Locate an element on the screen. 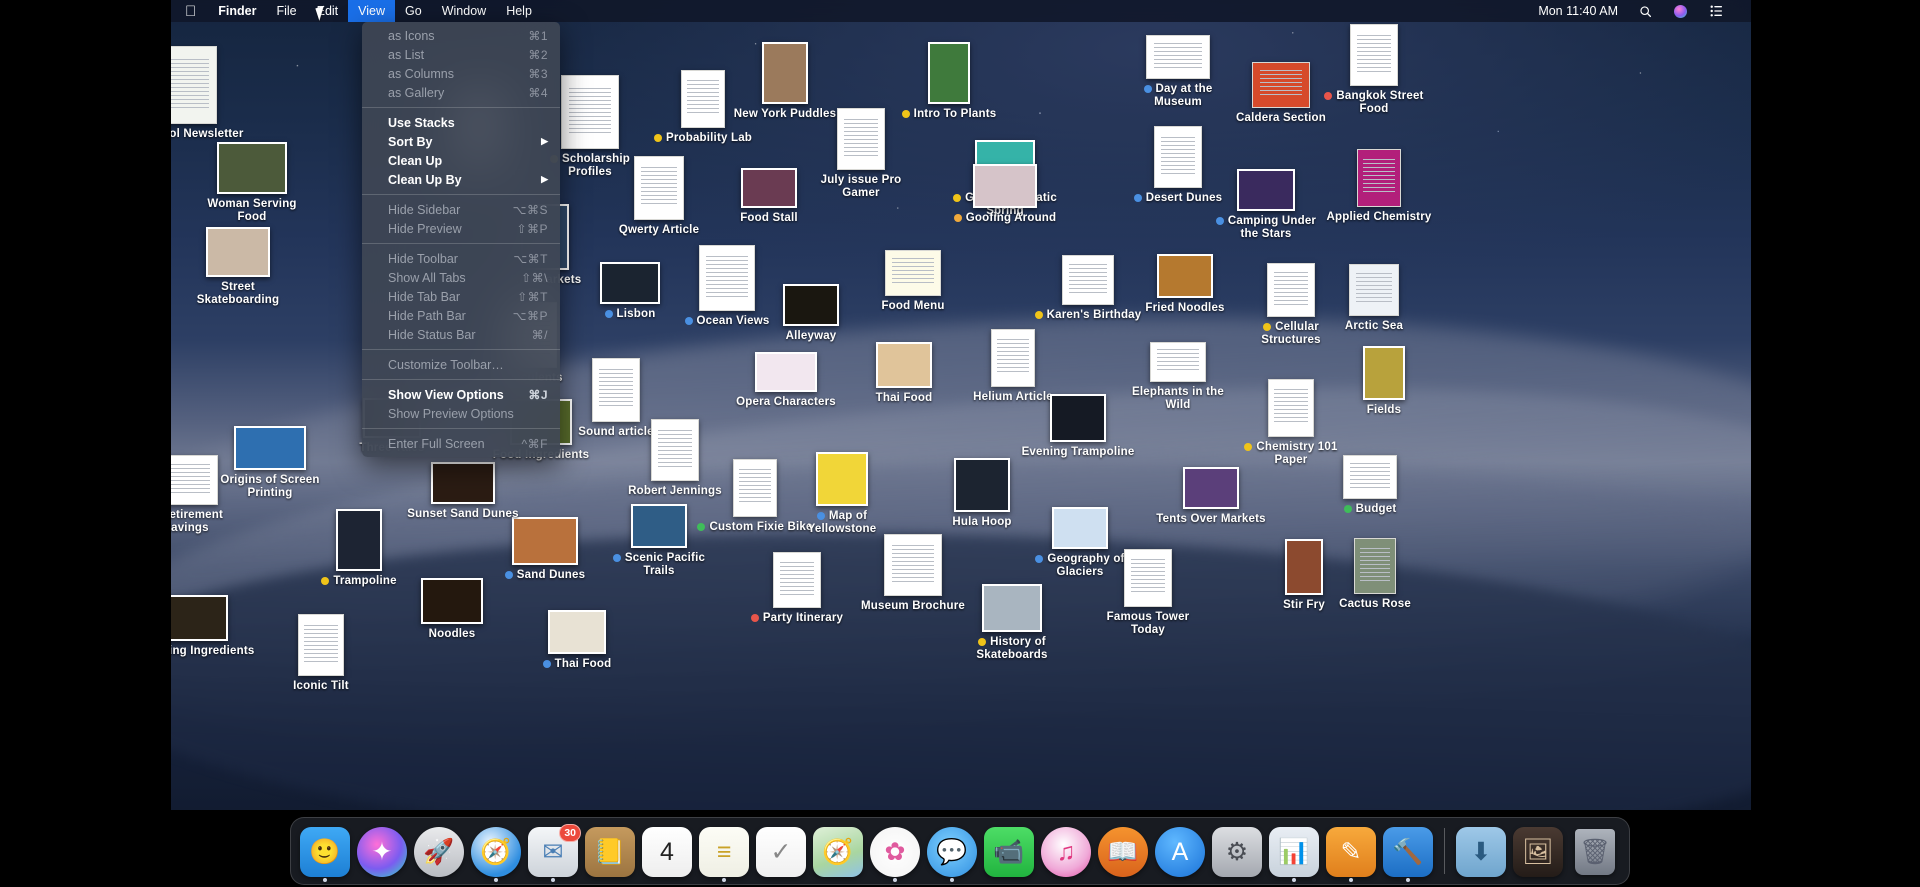  dock-item-downloads: ⬇ is located at coordinates (1481, 852).